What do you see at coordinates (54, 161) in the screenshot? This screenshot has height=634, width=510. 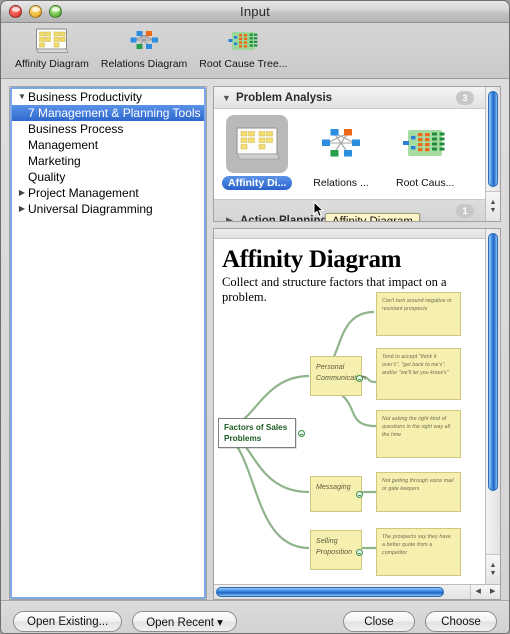 I see `sidebar-item-label: Marketing` at bounding box center [54, 161].